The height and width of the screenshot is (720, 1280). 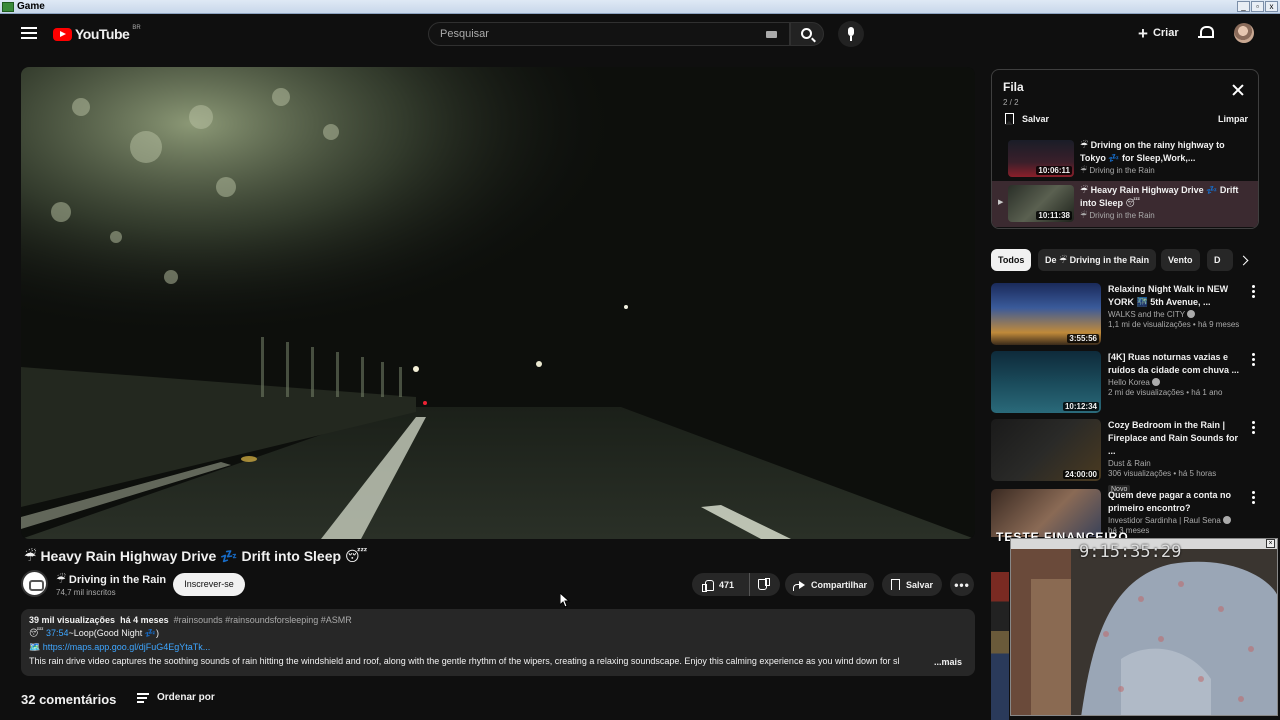 I want to click on webcam-overlay-window: 9:15:35:29 ×, so click(x=1144, y=627).